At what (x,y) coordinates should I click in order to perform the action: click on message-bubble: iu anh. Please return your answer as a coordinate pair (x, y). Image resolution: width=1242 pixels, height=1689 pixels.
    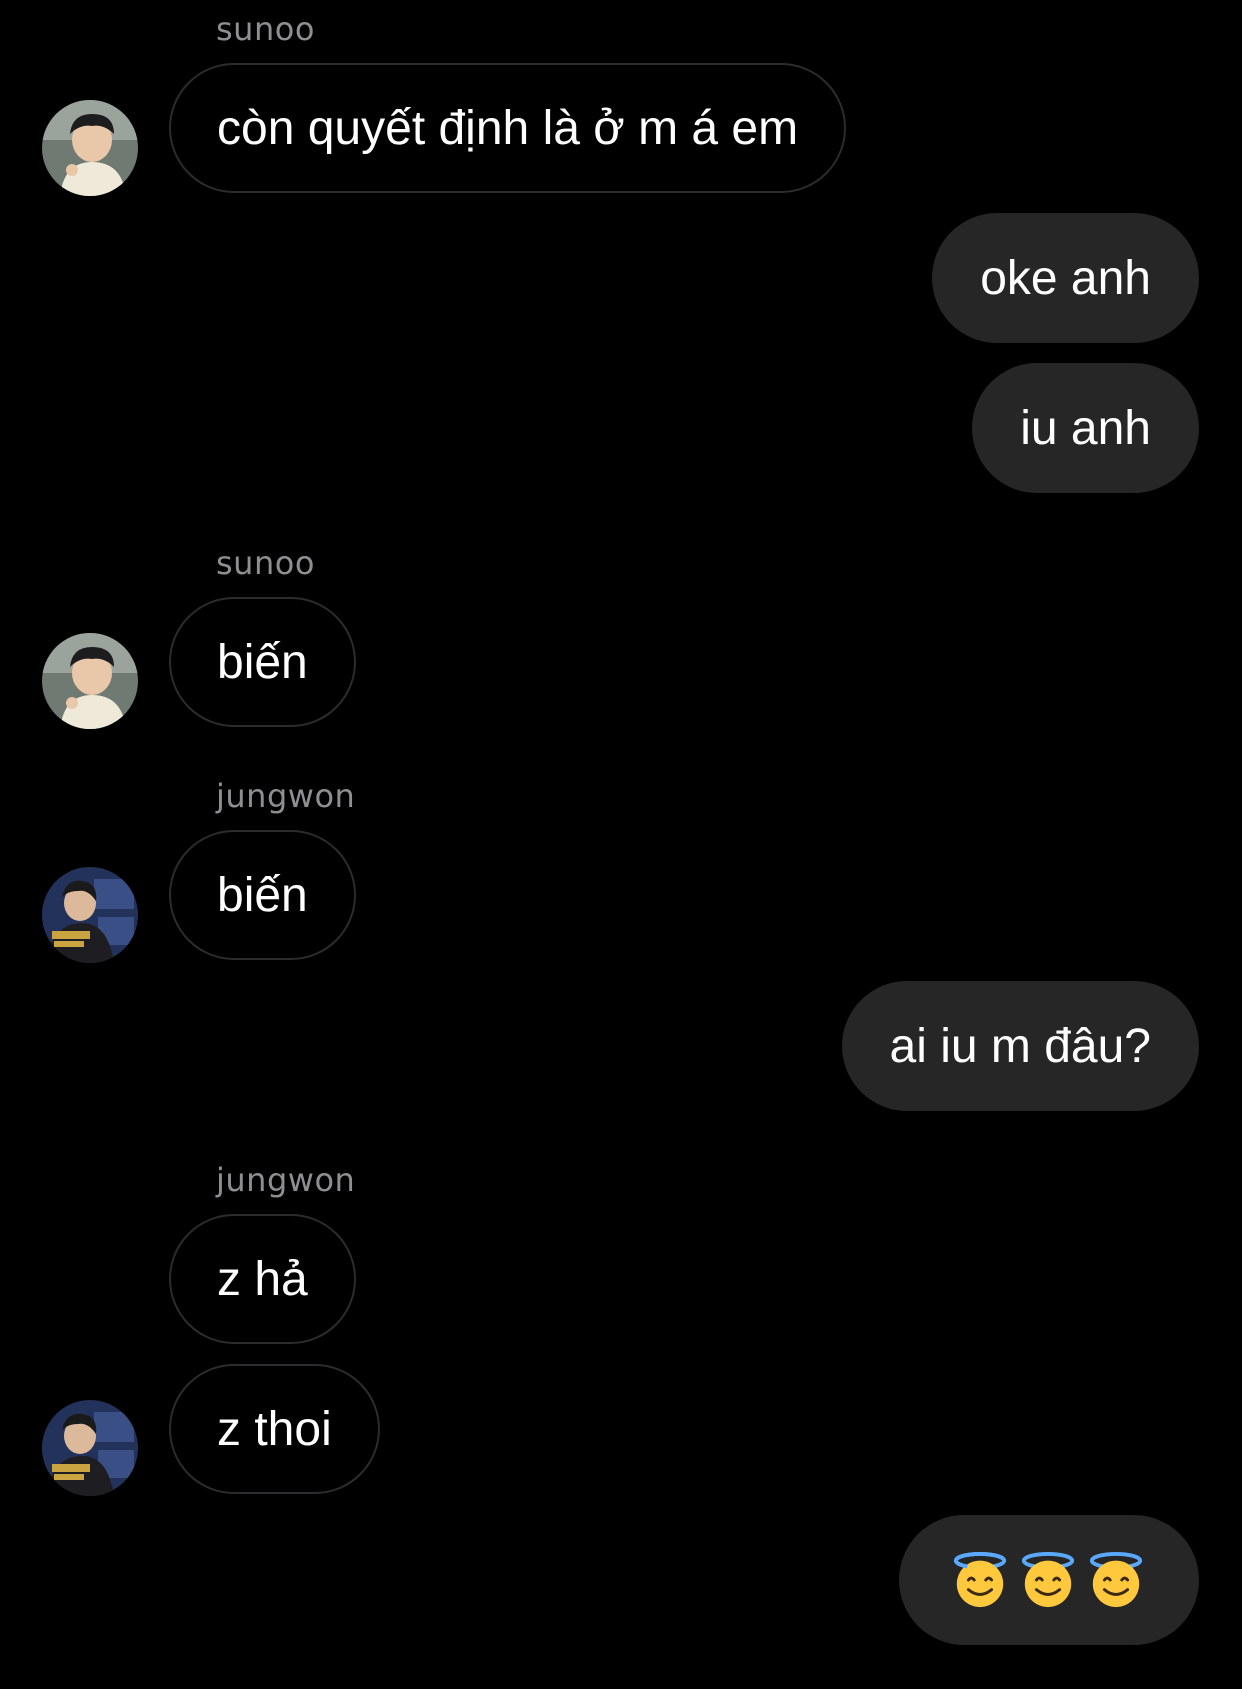
    Looking at the image, I should click on (1085, 428).